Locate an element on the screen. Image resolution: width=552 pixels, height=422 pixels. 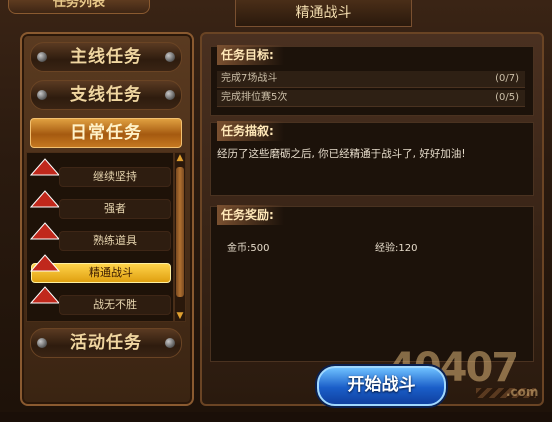
task-item: 继续坚持 is located at coordinates (100, 172).